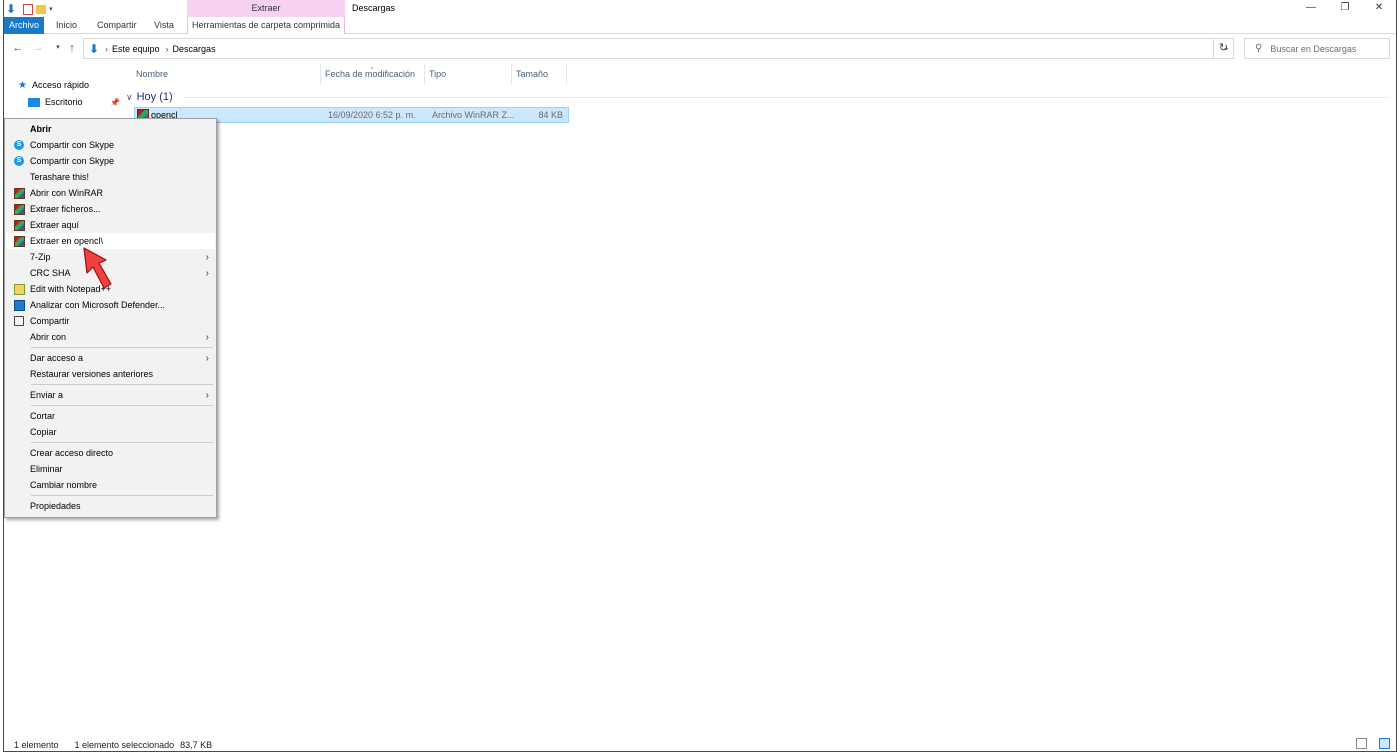  Describe the element at coordinates (48, 337) in the screenshot. I see `menu-item-label: Abrir con` at that location.